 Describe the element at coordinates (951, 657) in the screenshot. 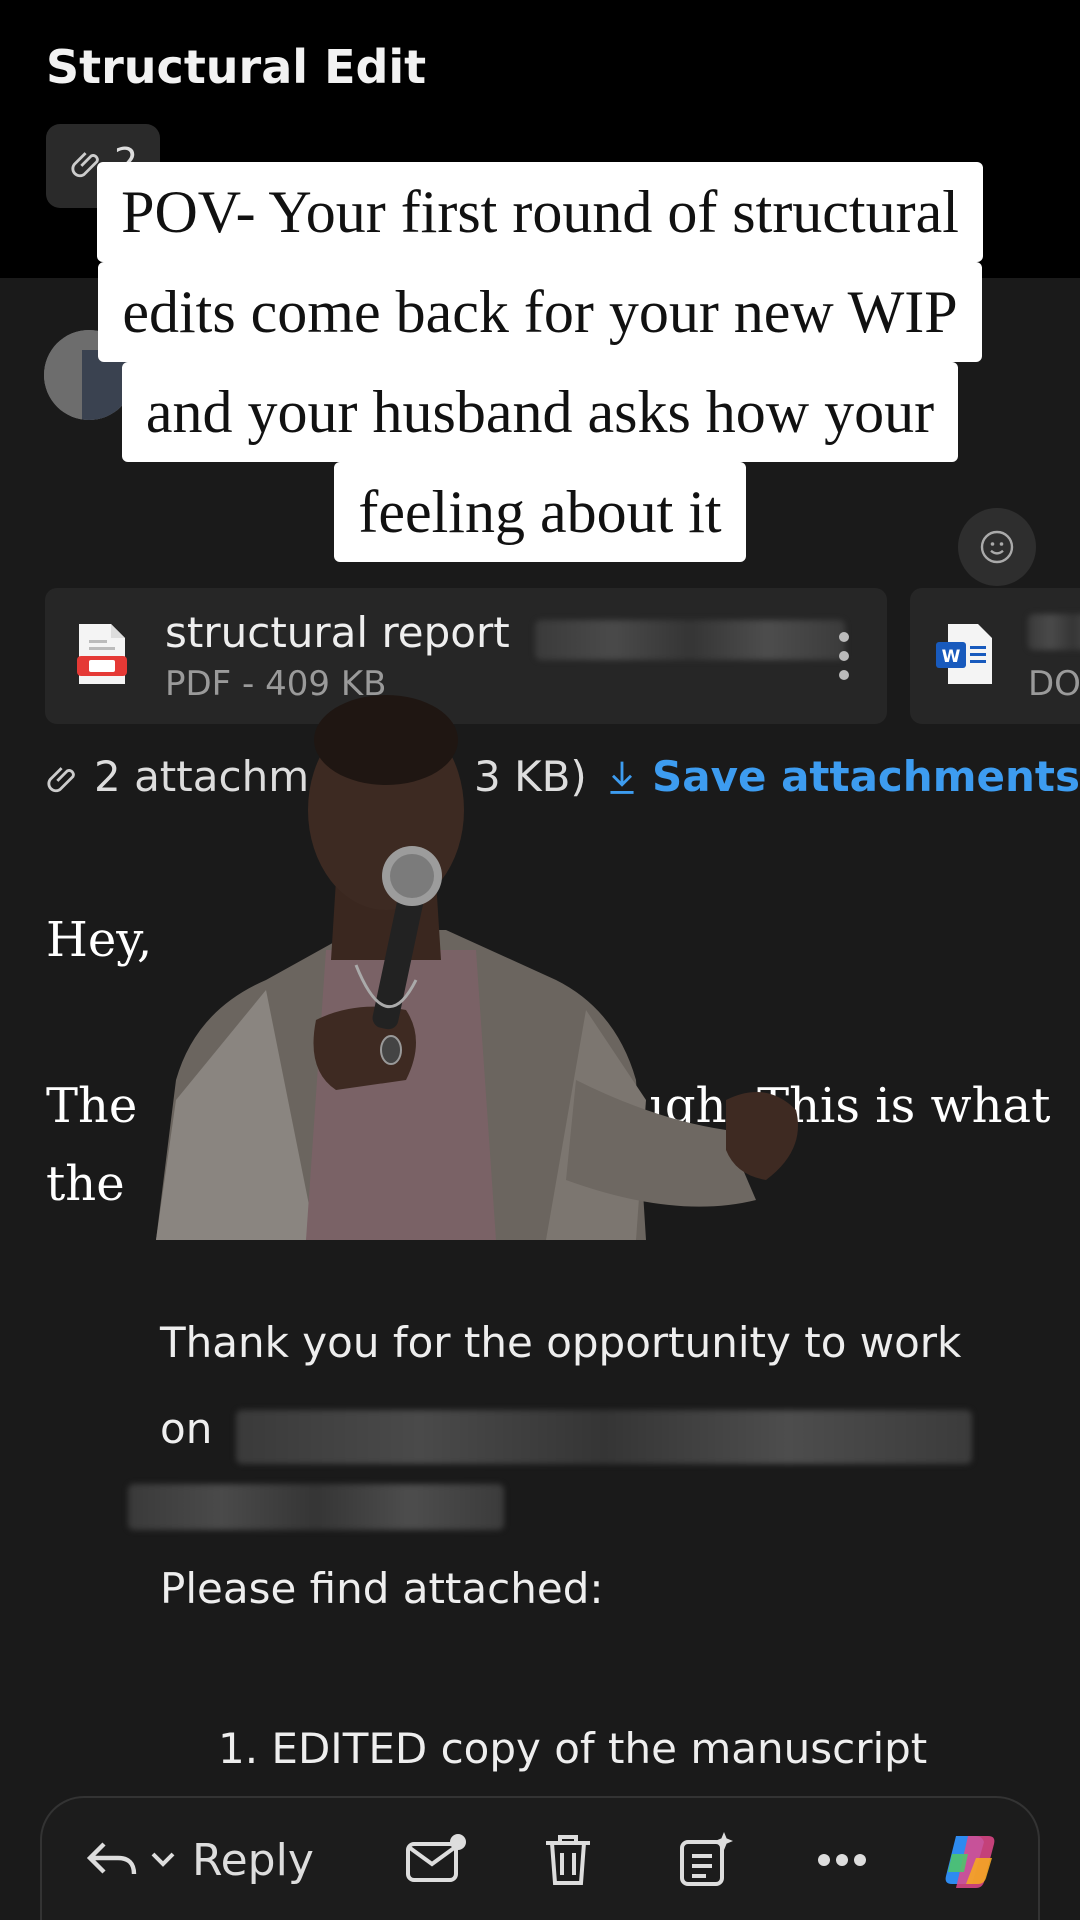

I see `svg-text: W` at that location.